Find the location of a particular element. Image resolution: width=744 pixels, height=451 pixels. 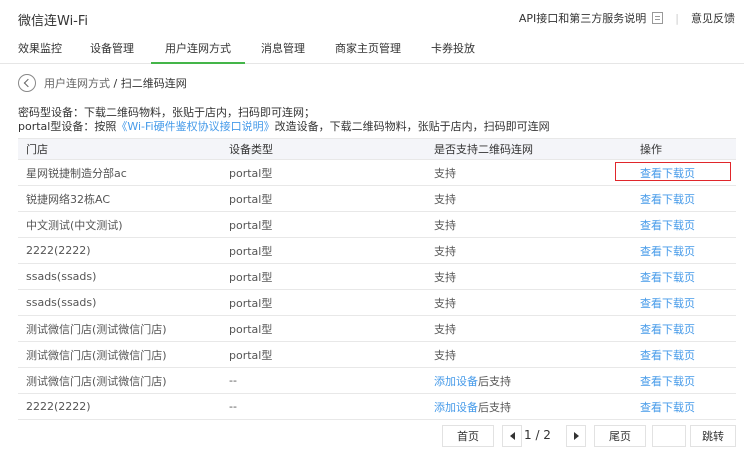

first-page-button: 首页 is located at coordinates (468, 436).